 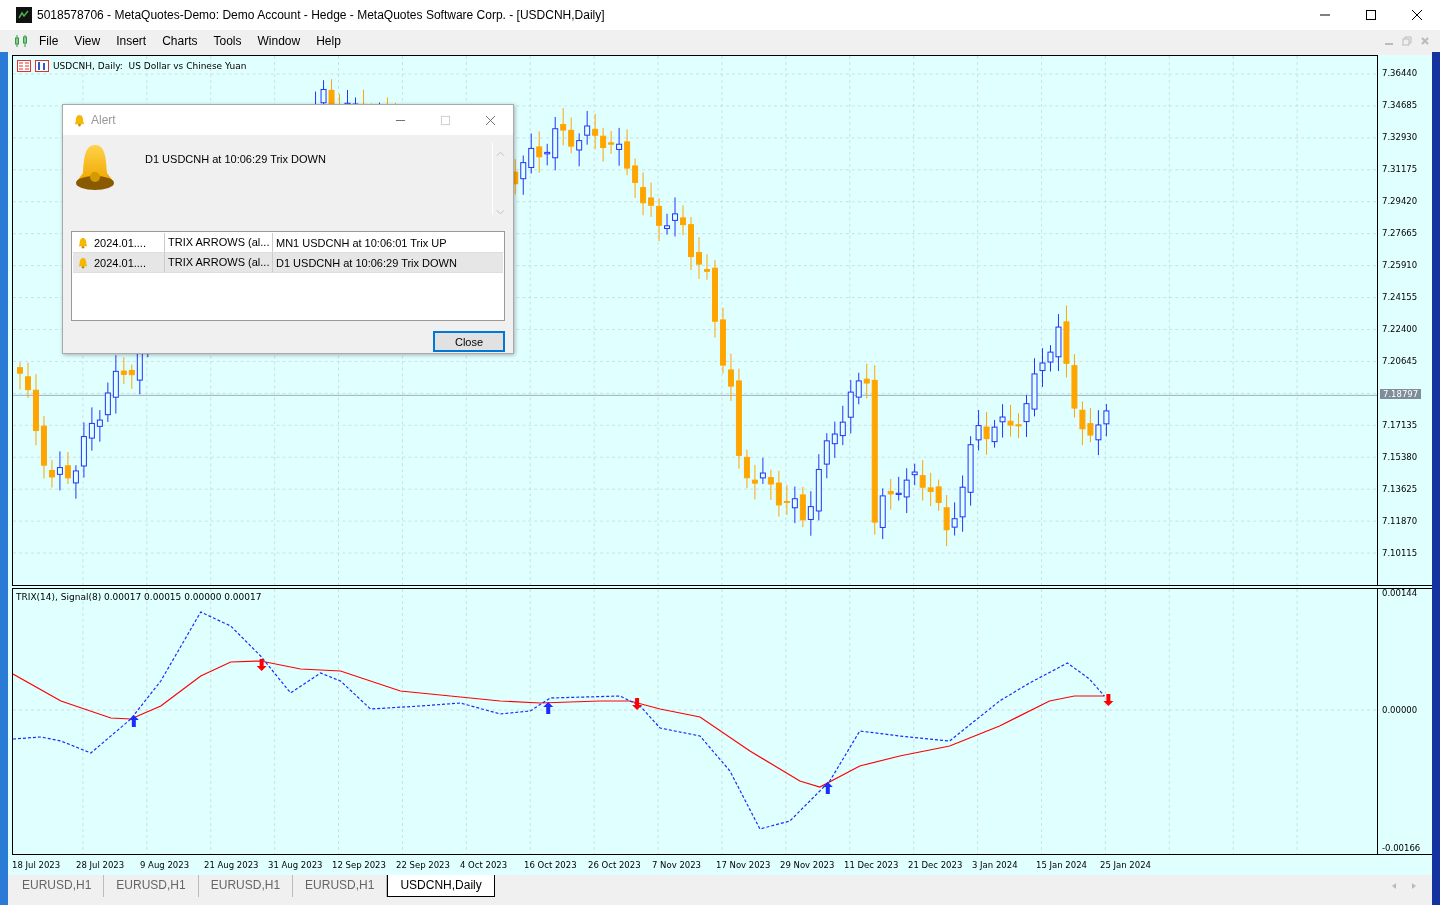 I want to click on candlestick-icon, so click(x=21, y=41).